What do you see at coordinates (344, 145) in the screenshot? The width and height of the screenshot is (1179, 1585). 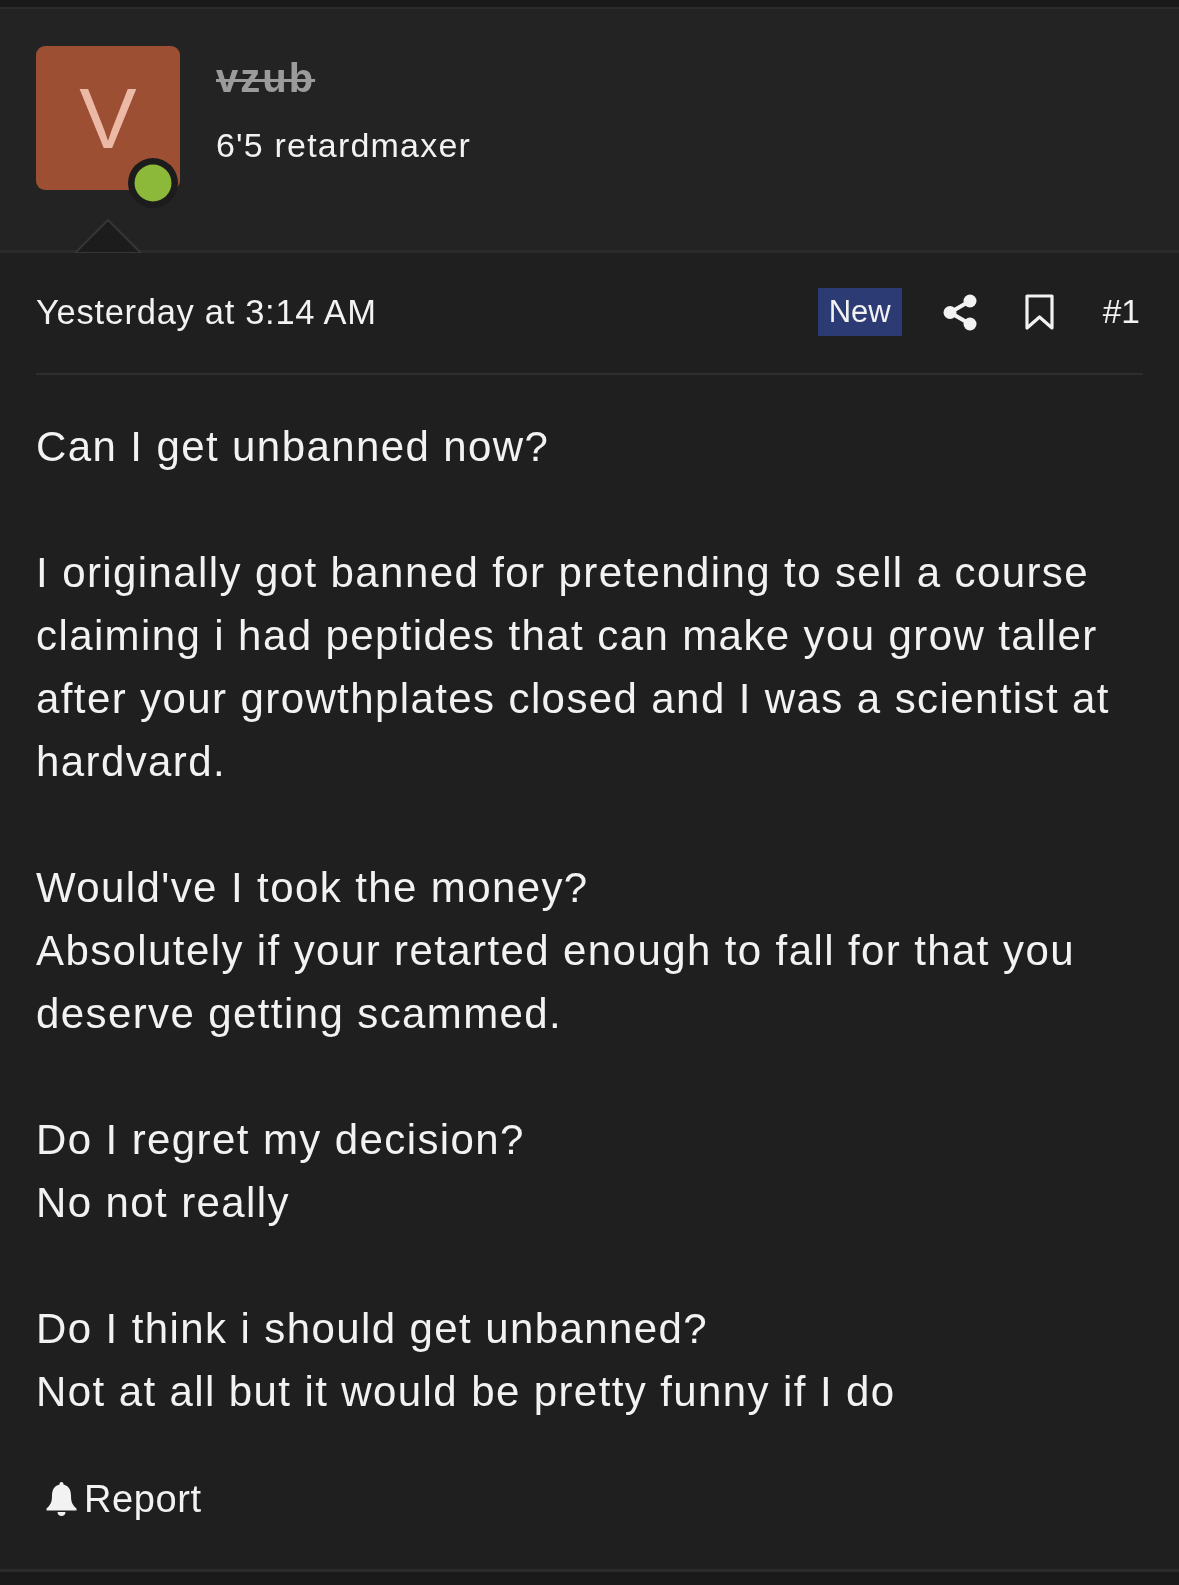 I see `user-title: 6'5 retardmaxer` at bounding box center [344, 145].